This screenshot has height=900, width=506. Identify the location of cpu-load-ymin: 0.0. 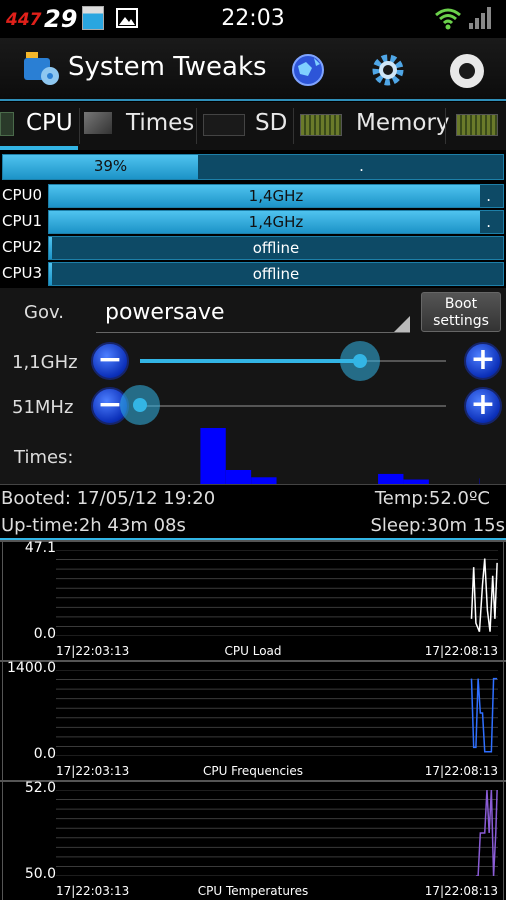
(44, 634).